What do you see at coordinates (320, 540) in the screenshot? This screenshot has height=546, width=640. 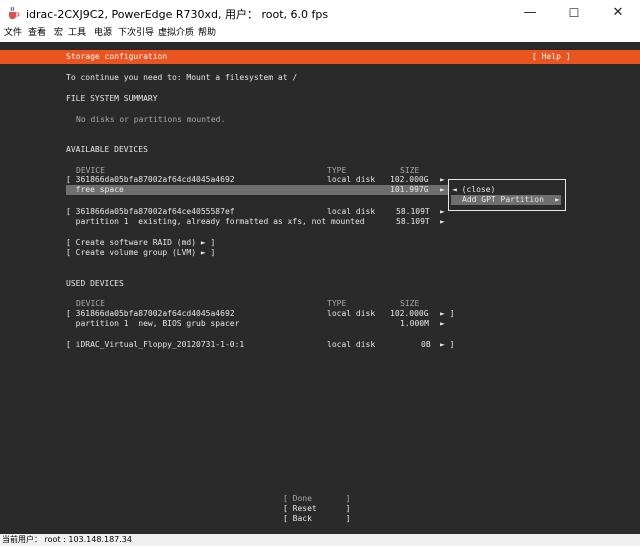 I see `status-bar: 当前用户： root : 103.148.187.34` at bounding box center [320, 540].